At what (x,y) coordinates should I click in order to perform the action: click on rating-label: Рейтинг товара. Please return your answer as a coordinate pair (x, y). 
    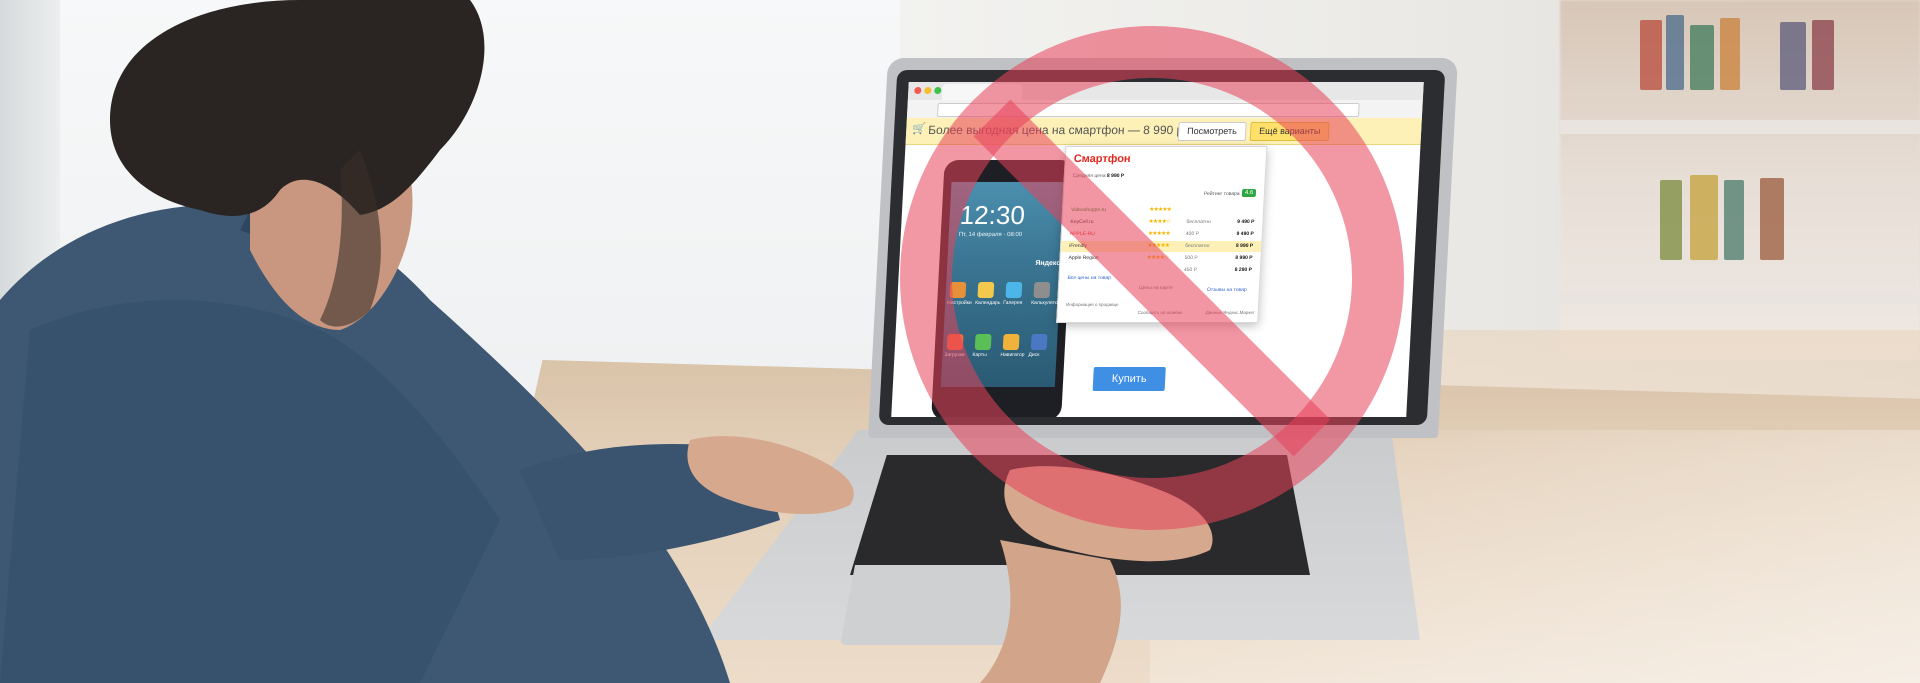
    Looking at the image, I should click on (1221, 194).